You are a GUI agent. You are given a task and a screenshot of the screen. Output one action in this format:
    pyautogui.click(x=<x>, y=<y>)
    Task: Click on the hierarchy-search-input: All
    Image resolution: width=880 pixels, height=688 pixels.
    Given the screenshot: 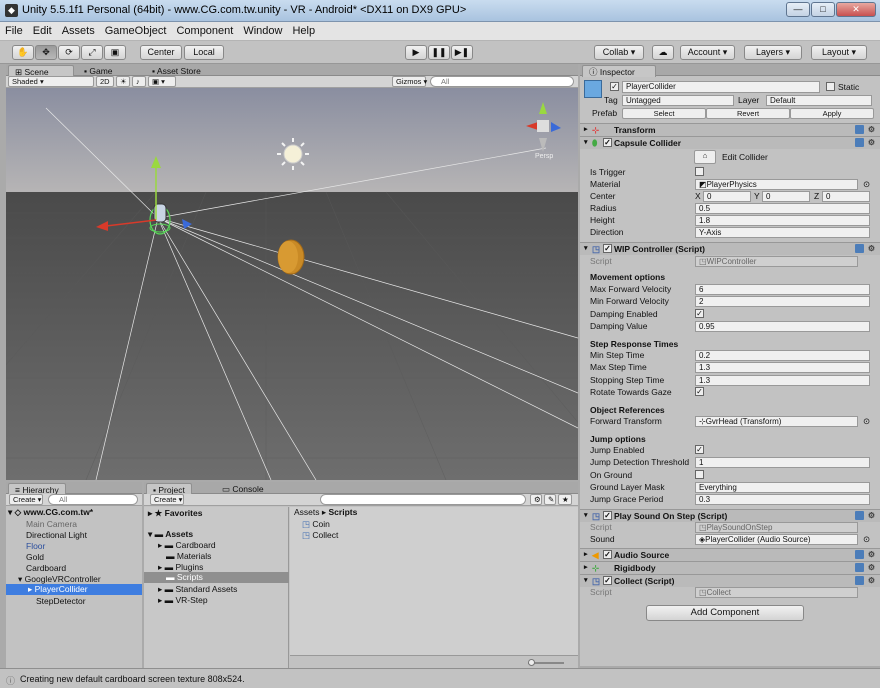 What is the action you would take?
    pyautogui.click(x=93, y=499)
    